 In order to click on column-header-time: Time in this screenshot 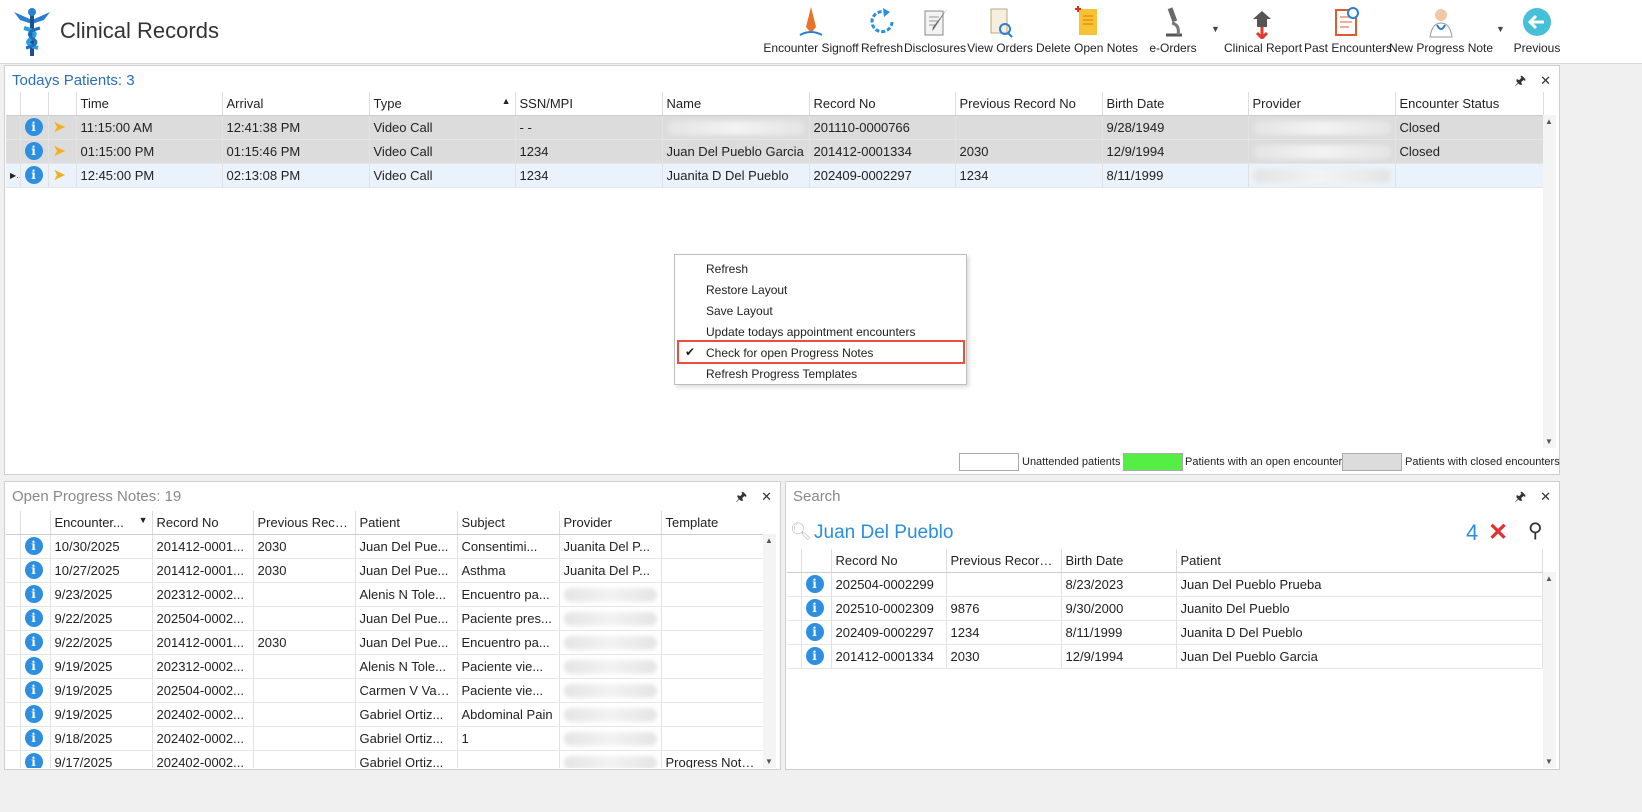, I will do `click(149, 104)`.